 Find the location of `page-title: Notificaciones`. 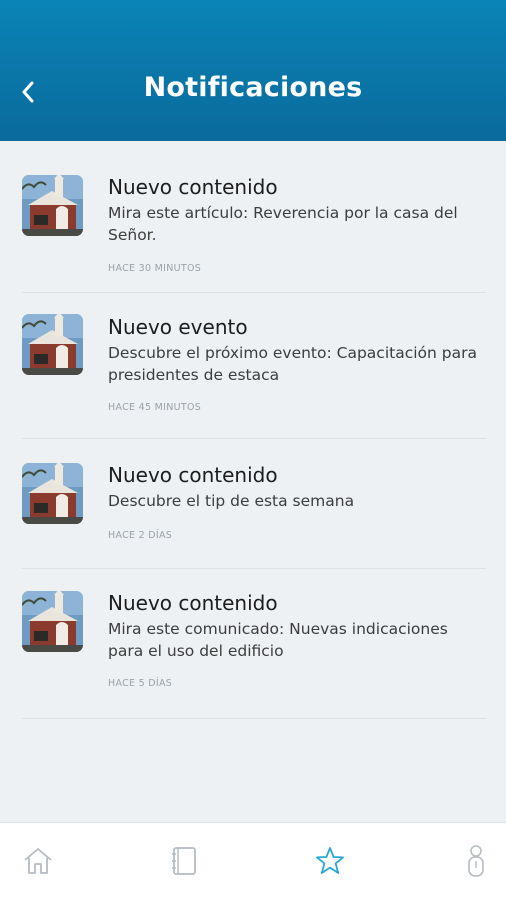

page-title: Notificaciones is located at coordinates (253, 87).